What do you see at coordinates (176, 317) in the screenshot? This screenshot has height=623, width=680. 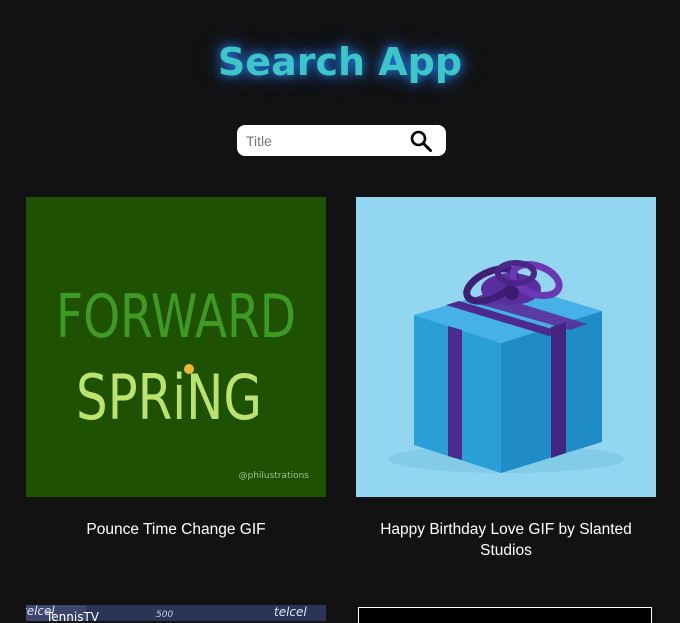 I see `gif-text-forward: FORWARD` at bounding box center [176, 317].